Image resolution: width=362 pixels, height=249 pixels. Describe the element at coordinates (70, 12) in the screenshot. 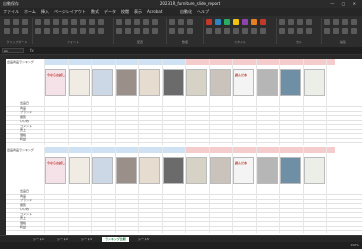

I see `menu-item: ページレイアウト` at that location.